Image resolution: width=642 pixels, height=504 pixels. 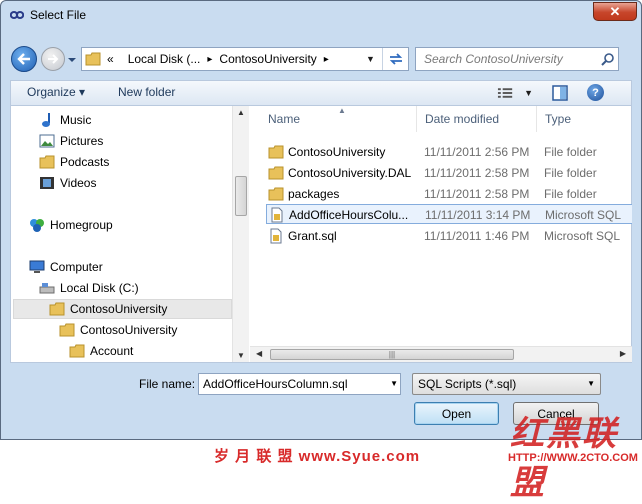 I want to click on nav-item-pictures: Pictures, so click(x=71, y=141).